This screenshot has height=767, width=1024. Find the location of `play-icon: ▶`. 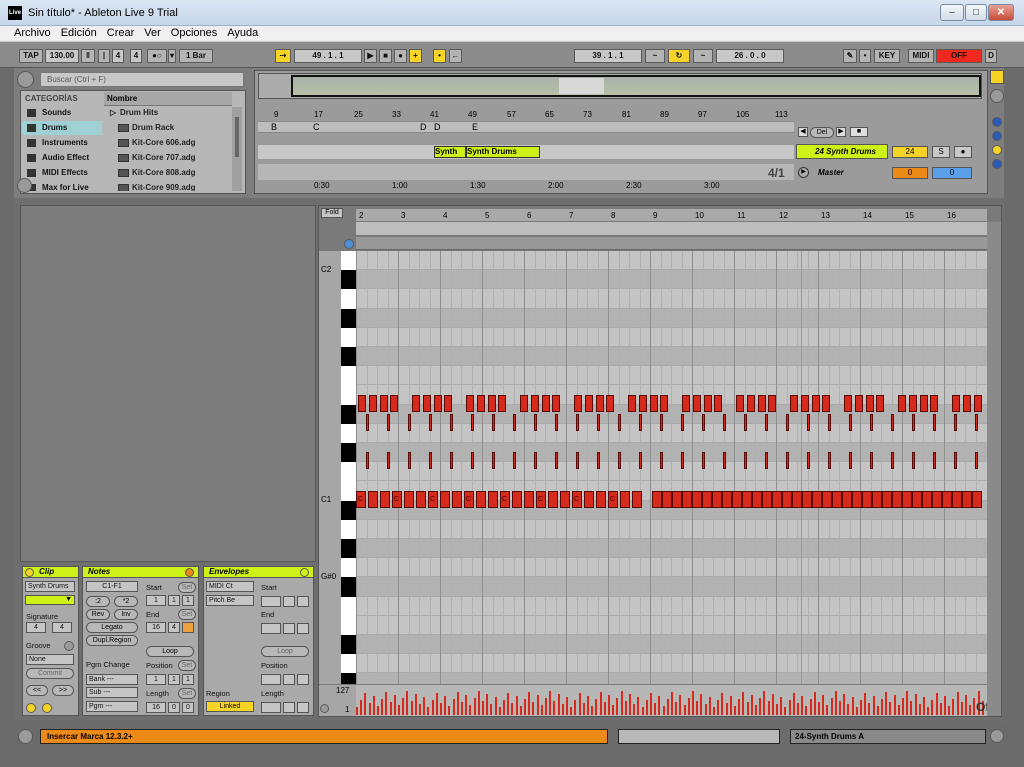

play-icon: ▶ is located at coordinates (370, 56).